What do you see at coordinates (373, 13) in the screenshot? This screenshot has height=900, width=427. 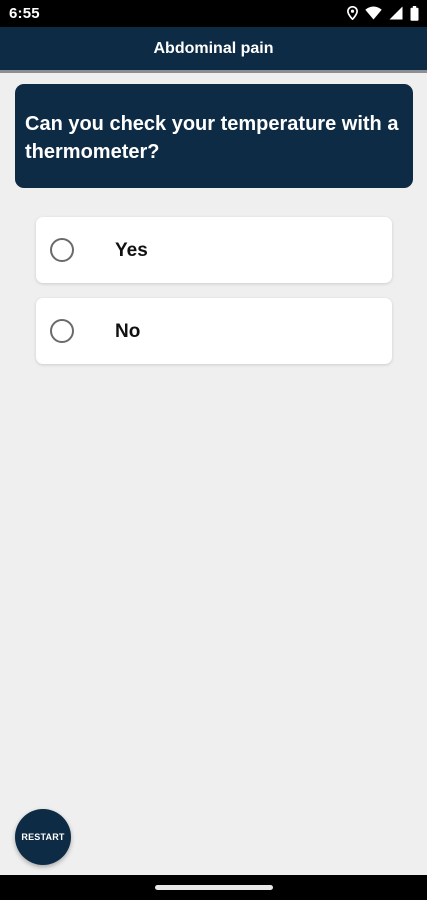 I see `wifi-icon` at bounding box center [373, 13].